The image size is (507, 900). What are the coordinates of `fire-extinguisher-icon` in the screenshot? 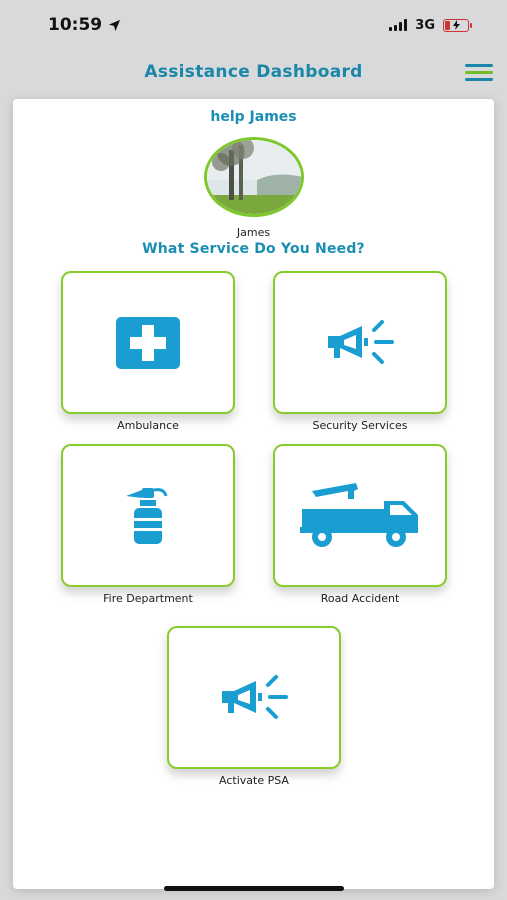 It's located at (147, 515).